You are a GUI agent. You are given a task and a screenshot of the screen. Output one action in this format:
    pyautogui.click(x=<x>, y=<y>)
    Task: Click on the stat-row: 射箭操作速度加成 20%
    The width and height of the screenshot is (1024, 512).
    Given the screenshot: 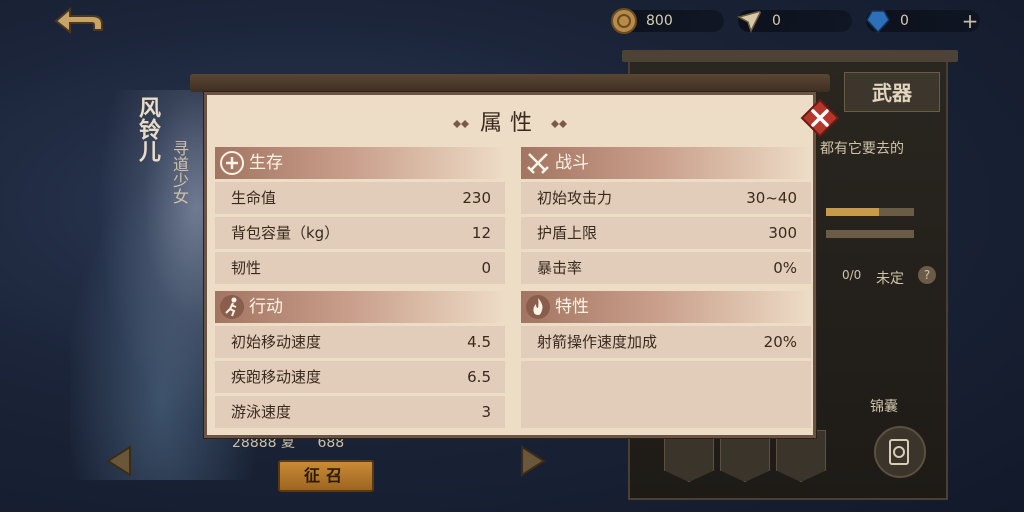 What is the action you would take?
    pyautogui.click(x=666, y=342)
    